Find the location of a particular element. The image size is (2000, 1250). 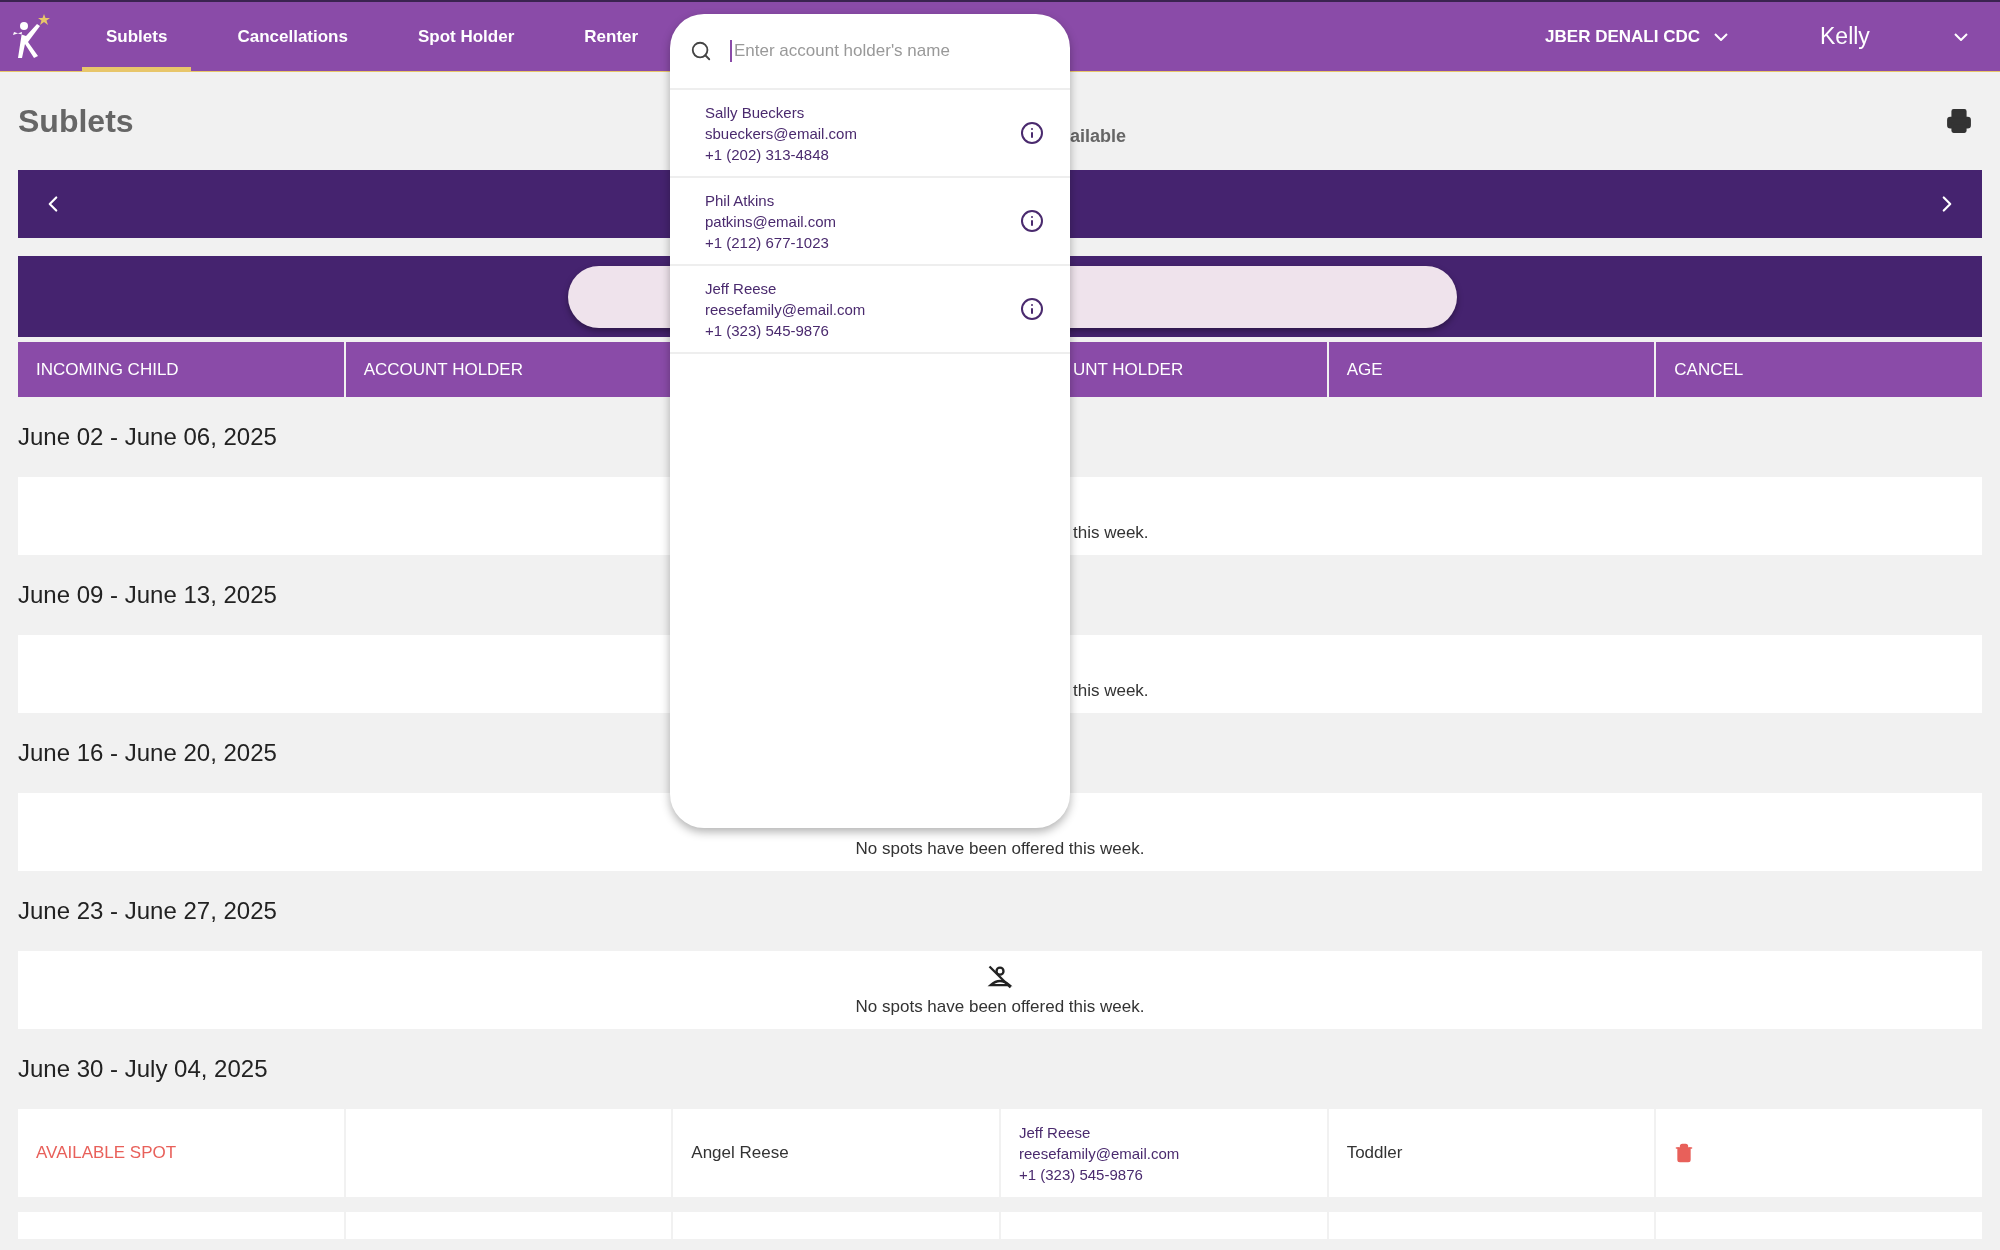

result-name: Sally Bueckers is located at coordinates (755, 112).